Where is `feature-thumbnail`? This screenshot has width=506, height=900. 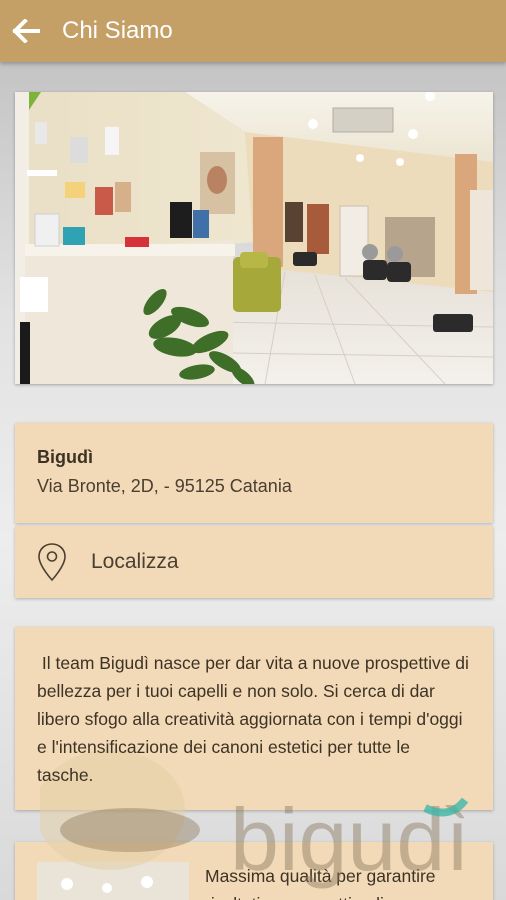 feature-thumbnail is located at coordinates (113, 881).